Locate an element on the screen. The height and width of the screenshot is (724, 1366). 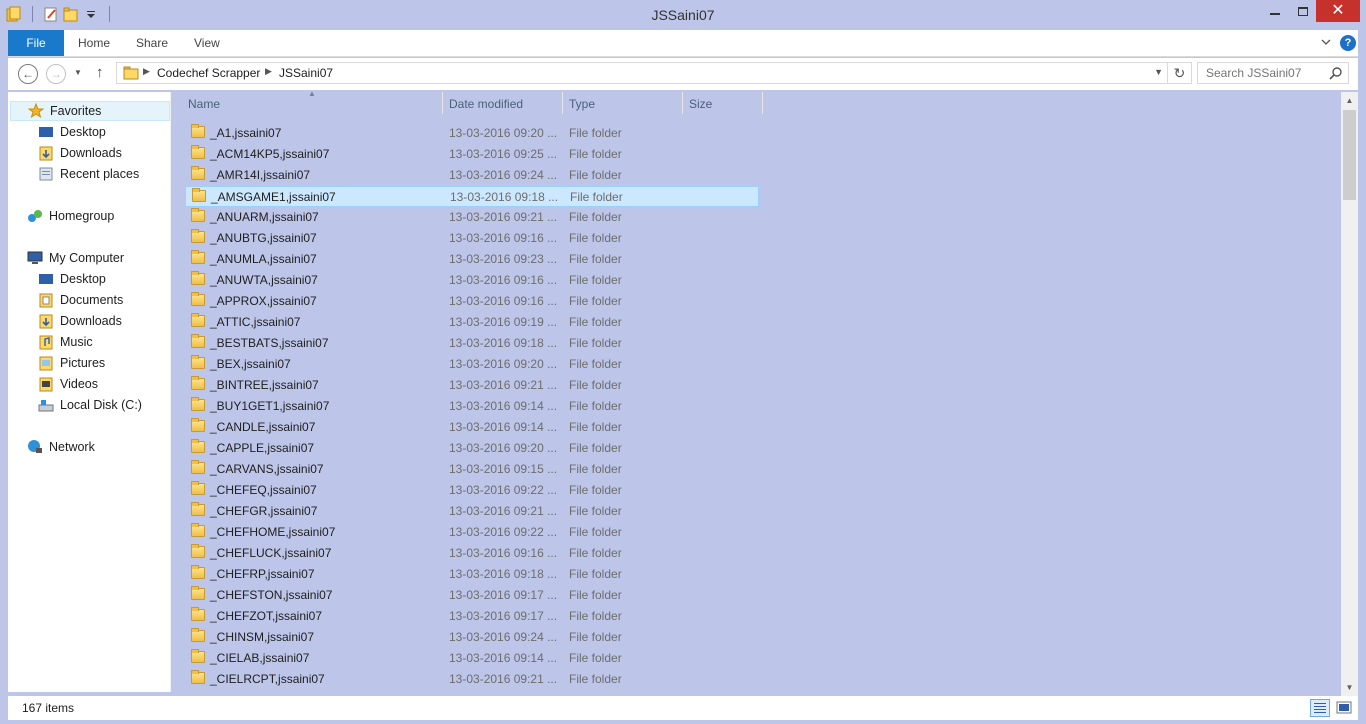
tab-view: View is located at coordinates (207, 43).